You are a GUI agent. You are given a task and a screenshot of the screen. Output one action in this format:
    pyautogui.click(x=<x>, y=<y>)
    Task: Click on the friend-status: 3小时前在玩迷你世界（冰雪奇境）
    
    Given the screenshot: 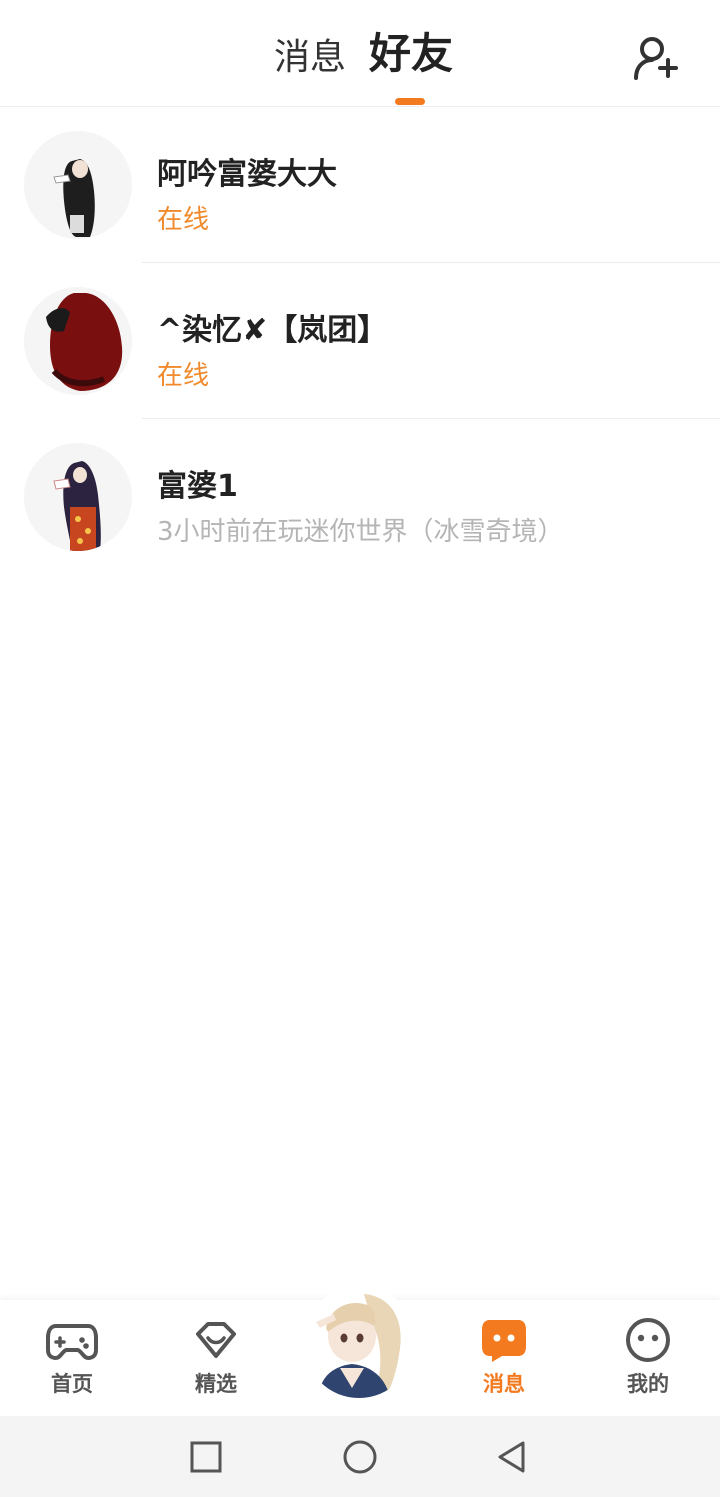 What is the action you would take?
    pyautogui.click(x=360, y=532)
    